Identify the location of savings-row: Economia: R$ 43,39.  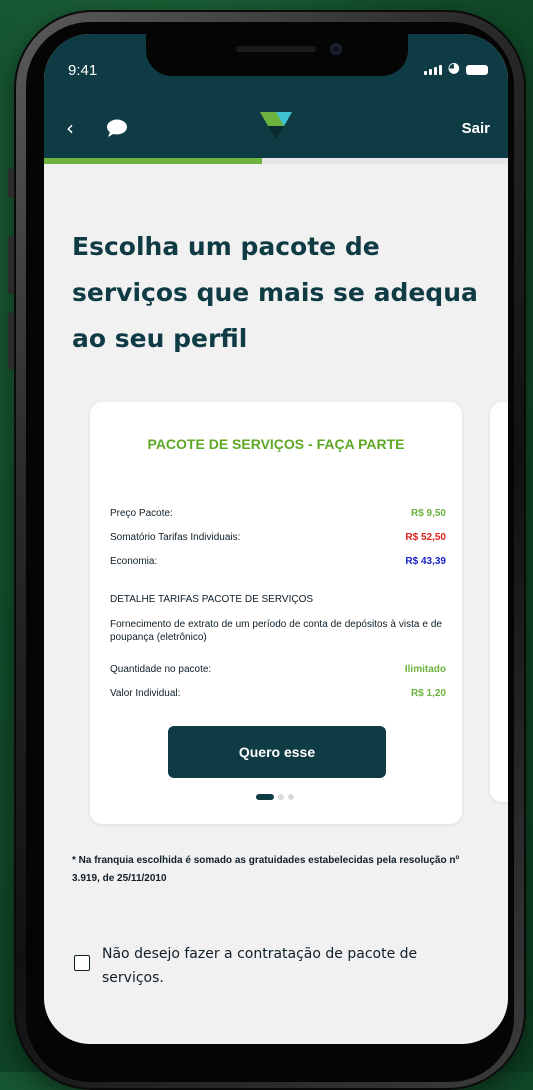
(278, 561).